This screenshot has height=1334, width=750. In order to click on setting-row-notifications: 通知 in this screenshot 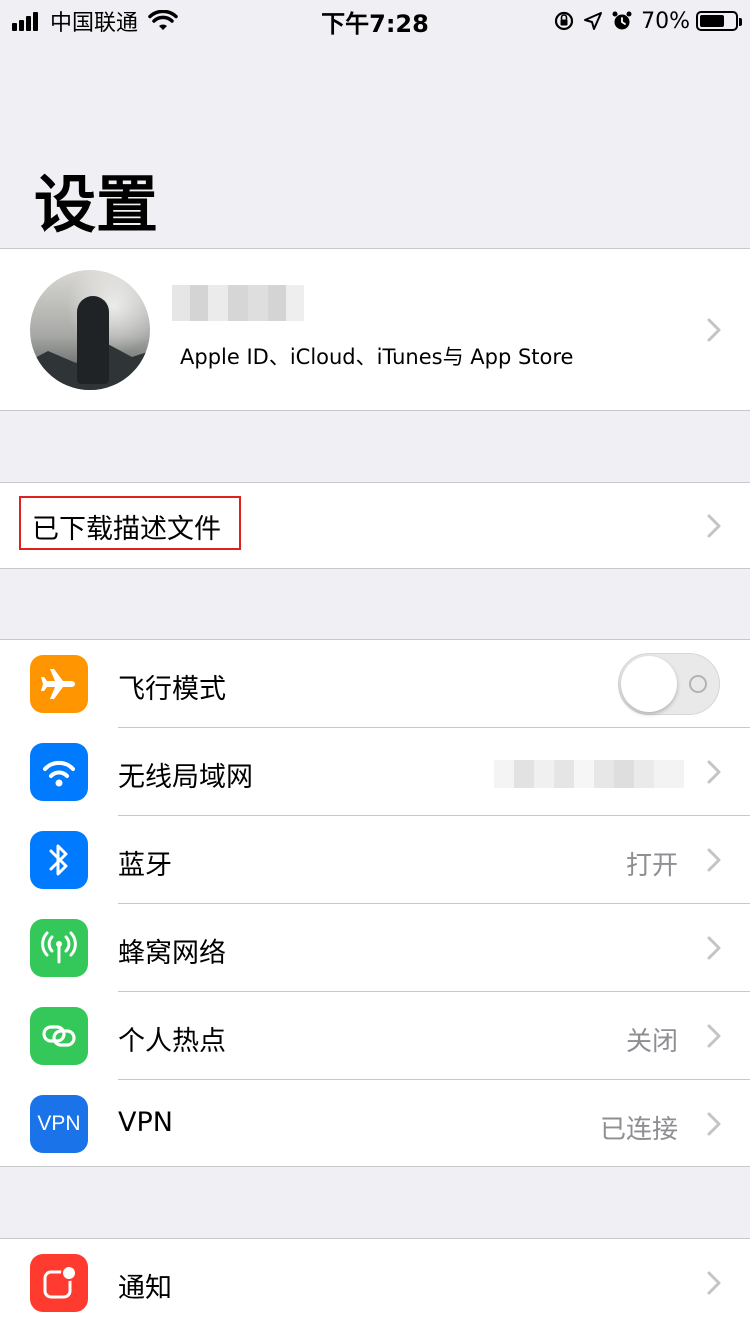, I will do `click(375, 1283)`.